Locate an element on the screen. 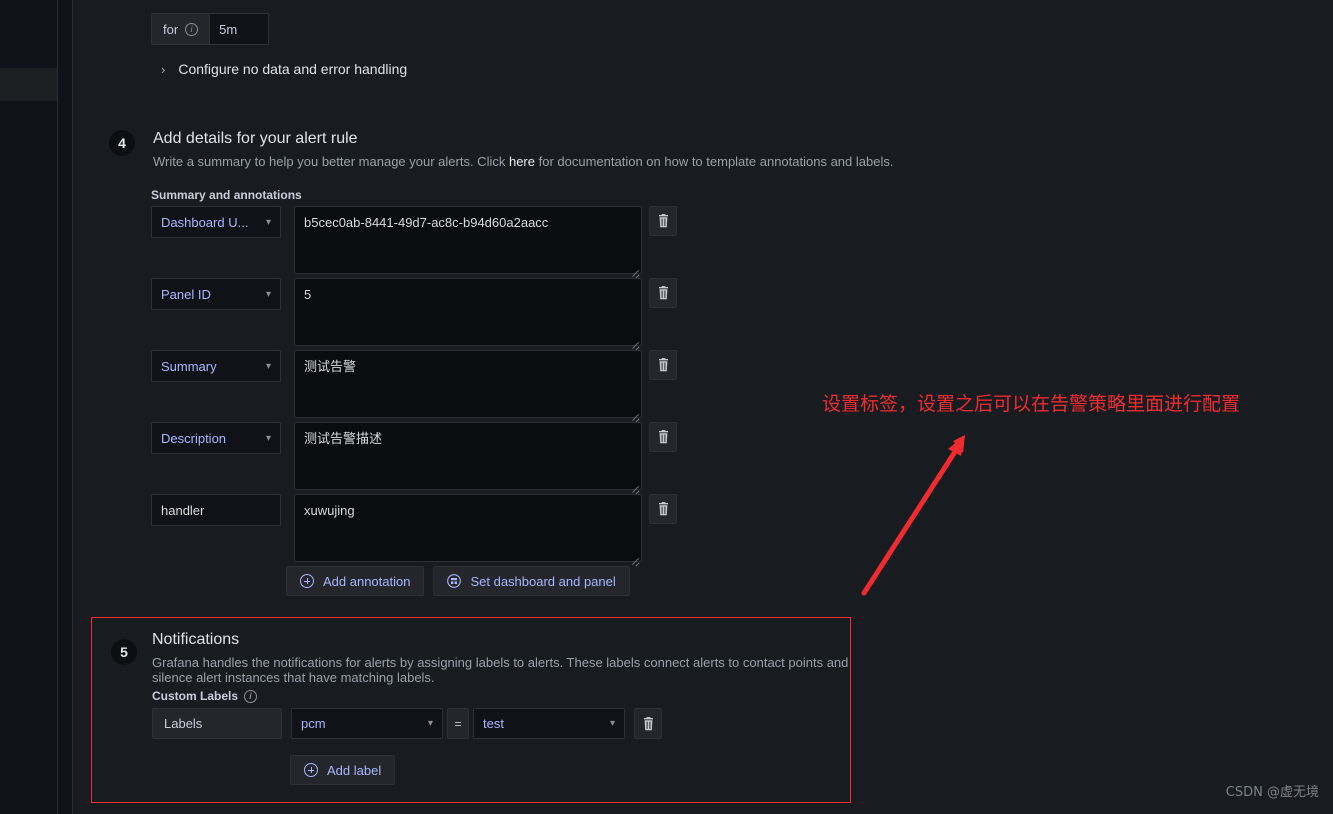  summary-annotations-legend: Summary and annotations is located at coordinates (226, 195).